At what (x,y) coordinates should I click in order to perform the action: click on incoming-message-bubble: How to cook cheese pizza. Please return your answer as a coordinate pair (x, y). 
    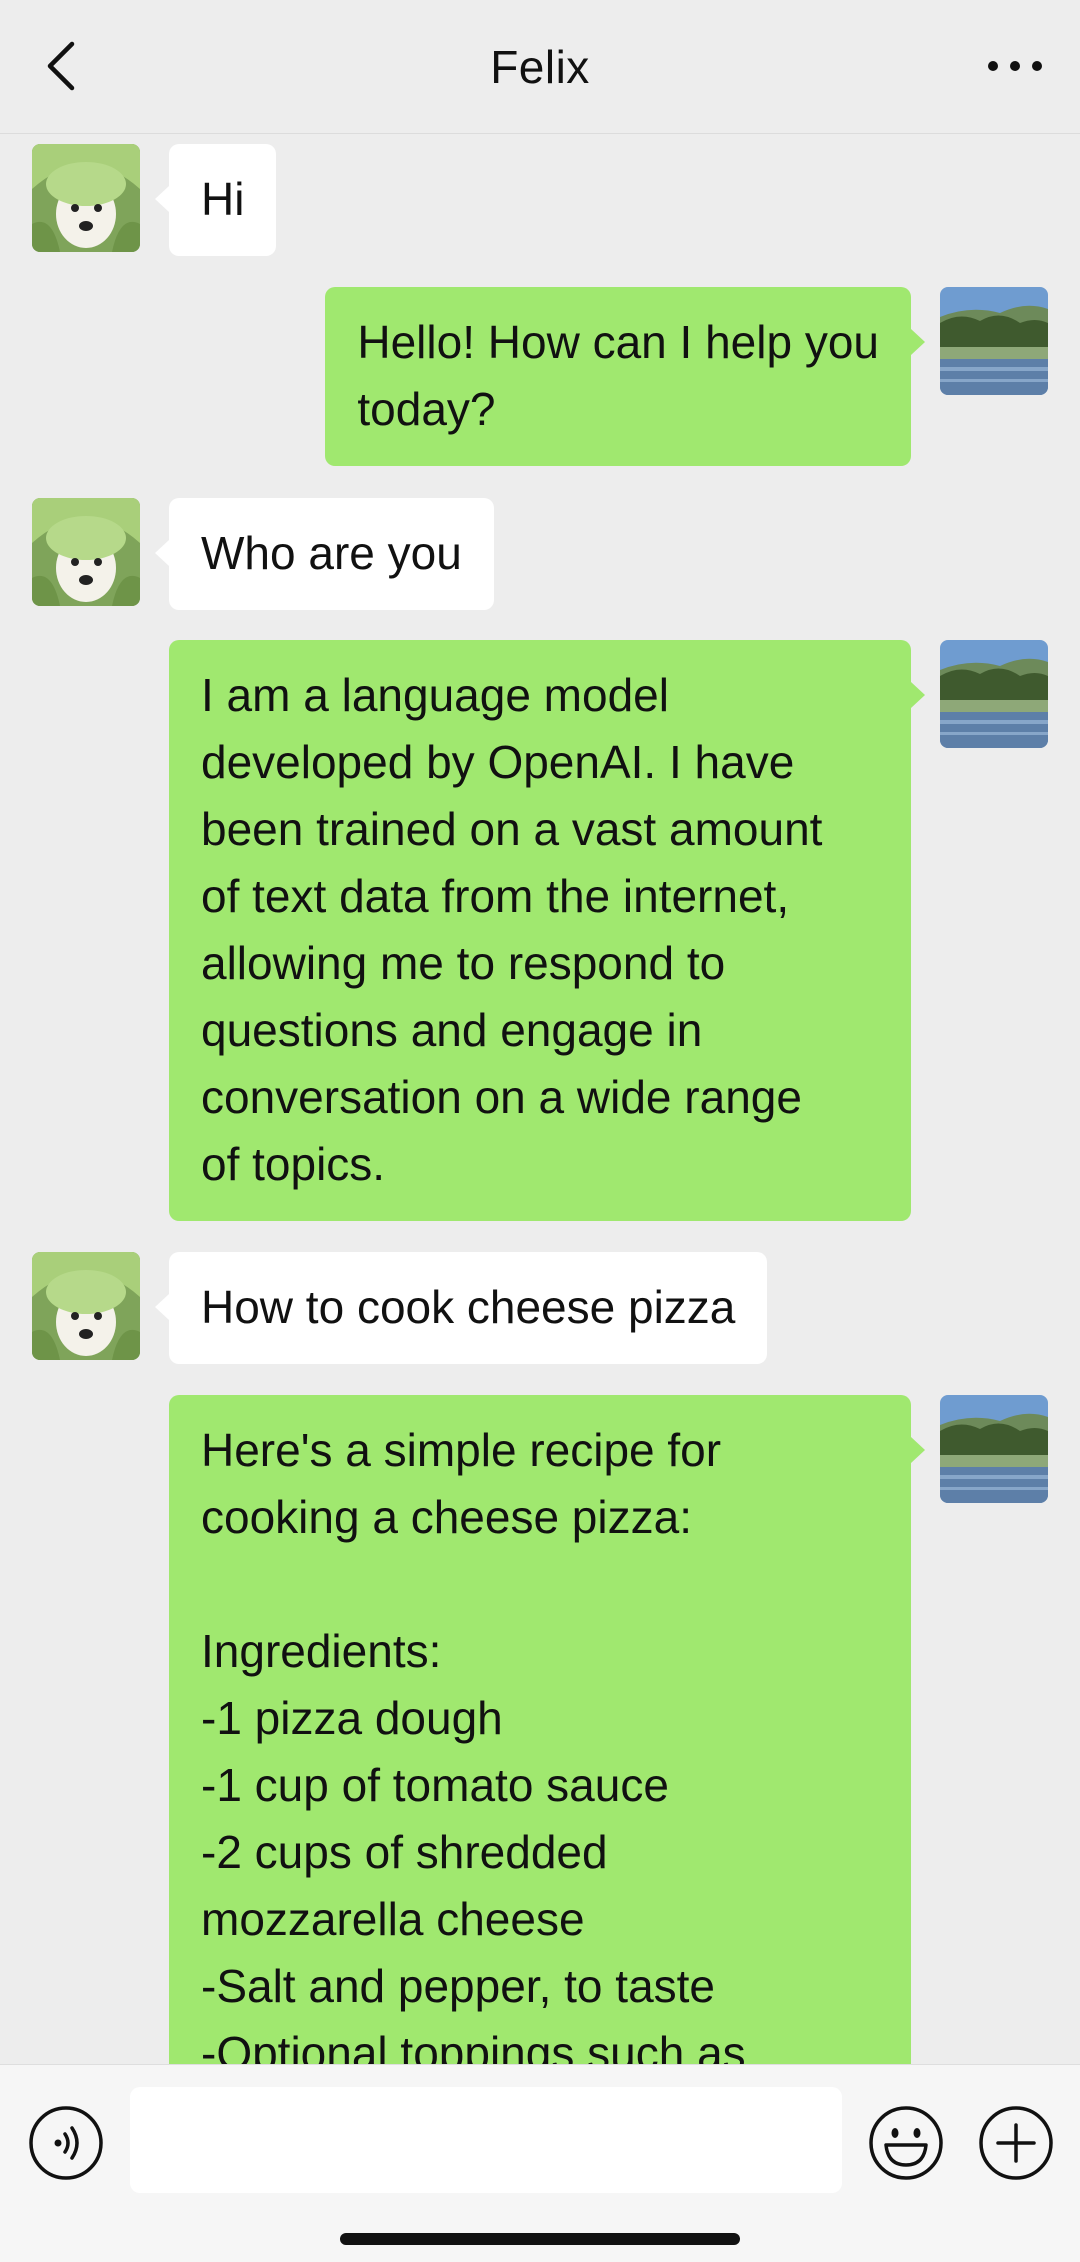
    Looking at the image, I should click on (461, 1308).